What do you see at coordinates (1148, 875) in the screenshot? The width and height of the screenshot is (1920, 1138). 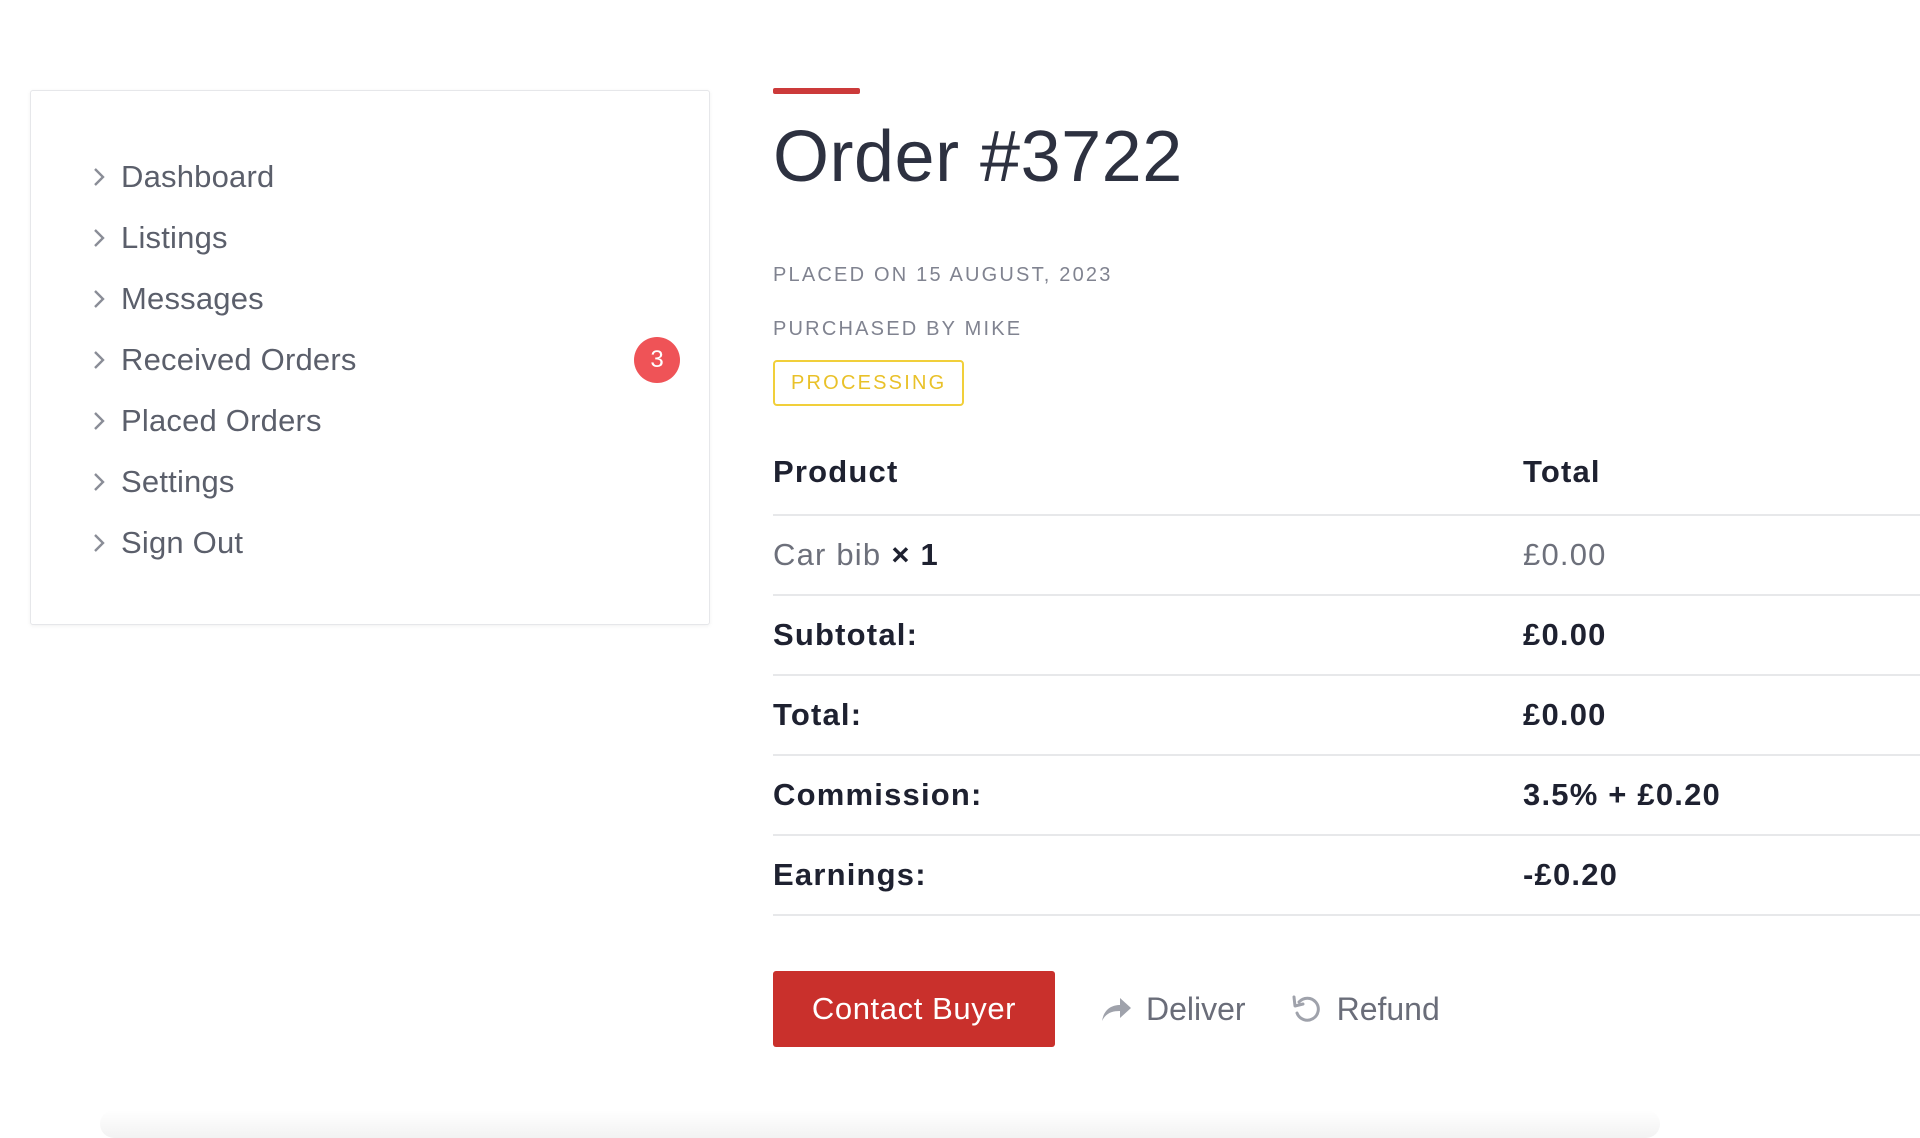 I see `earnings-label: Earnings:` at bounding box center [1148, 875].